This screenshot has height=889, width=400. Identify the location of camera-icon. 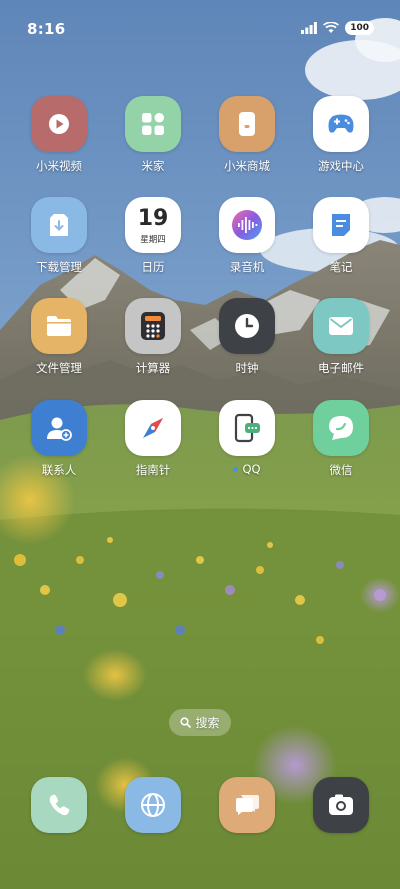
(341, 804).